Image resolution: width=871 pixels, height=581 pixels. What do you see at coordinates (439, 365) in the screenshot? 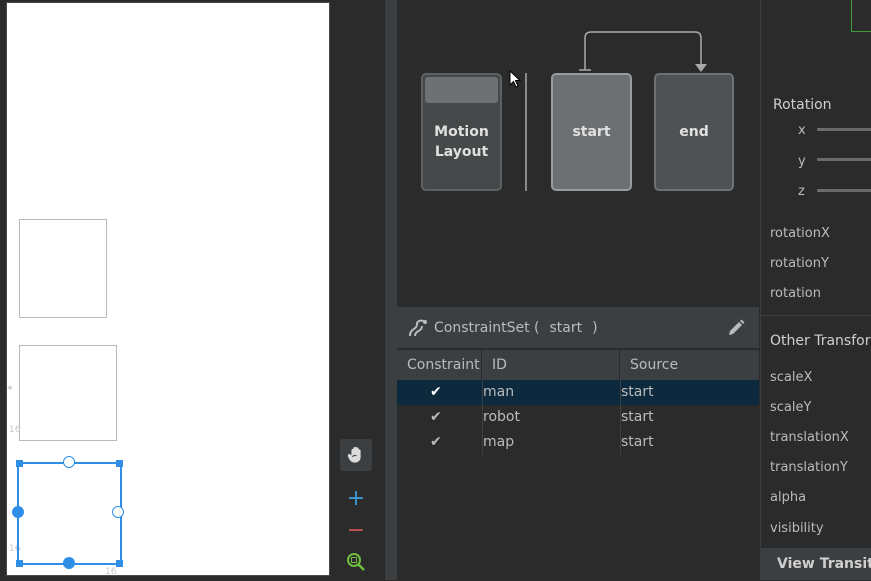
I see `column-header-constraint: Constraint` at bounding box center [439, 365].